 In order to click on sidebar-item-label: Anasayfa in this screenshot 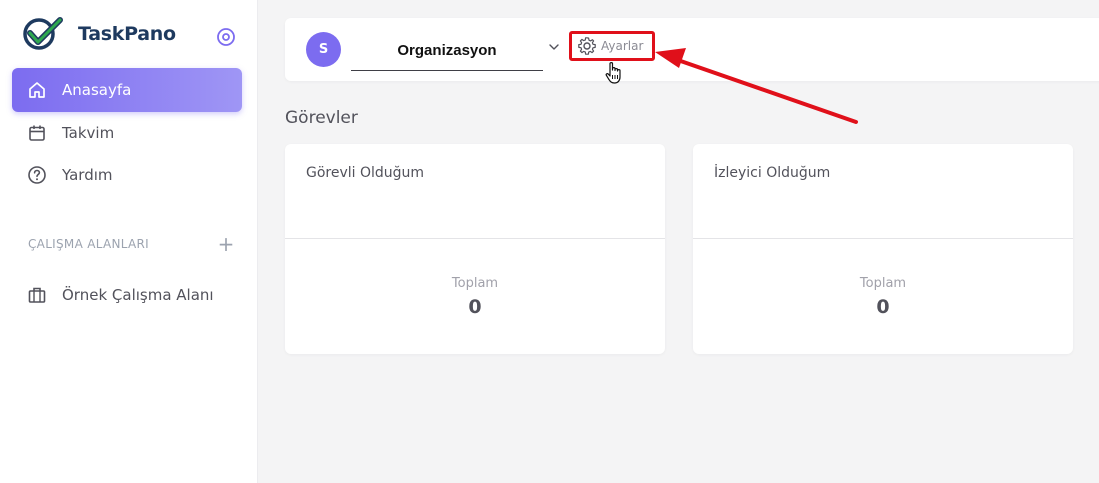, I will do `click(97, 90)`.